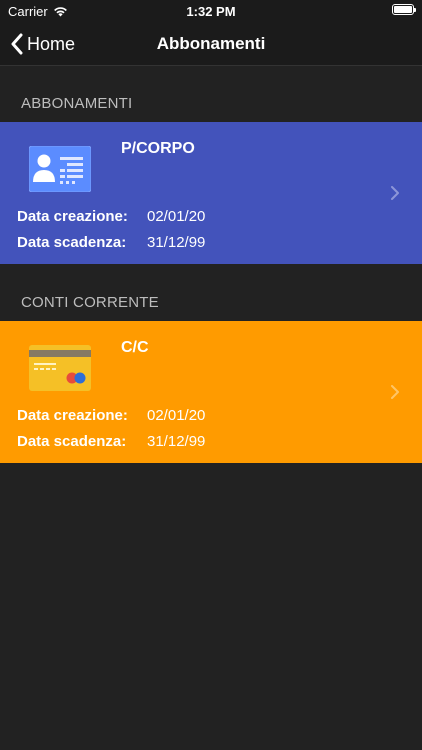 This screenshot has height=750, width=422. I want to click on navigation-bar: Home Abbonamenti, so click(211, 44).